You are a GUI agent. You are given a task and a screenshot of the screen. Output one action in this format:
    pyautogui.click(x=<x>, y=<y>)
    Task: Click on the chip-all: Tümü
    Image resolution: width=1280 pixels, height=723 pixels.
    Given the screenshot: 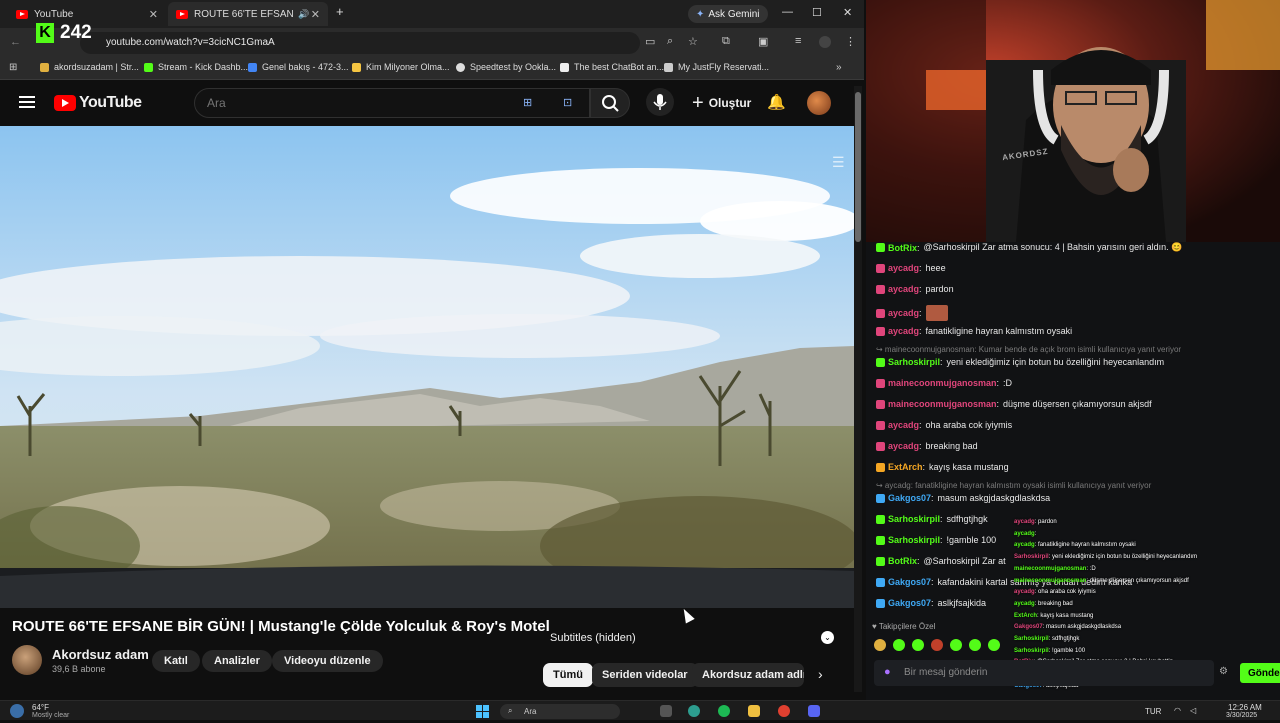 What is the action you would take?
    pyautogui.click(x=568, y=675)
    